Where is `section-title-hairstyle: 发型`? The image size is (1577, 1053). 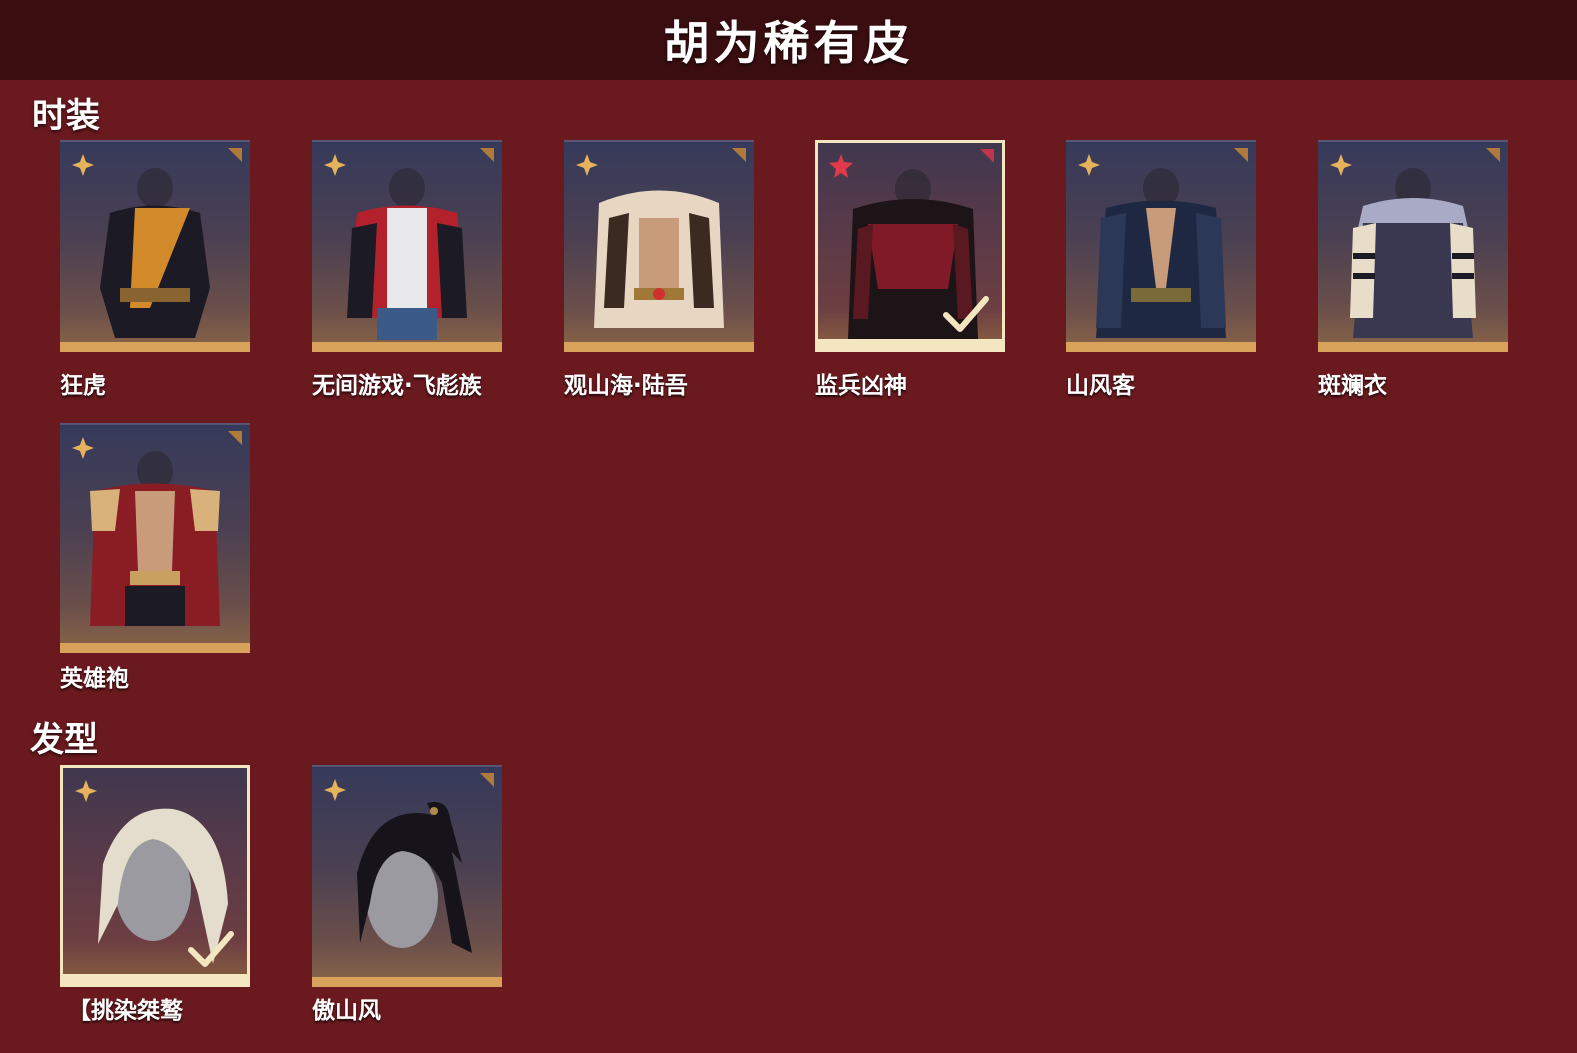 section-title-hairstyle: 发型 is located at coordinates (64, 740).